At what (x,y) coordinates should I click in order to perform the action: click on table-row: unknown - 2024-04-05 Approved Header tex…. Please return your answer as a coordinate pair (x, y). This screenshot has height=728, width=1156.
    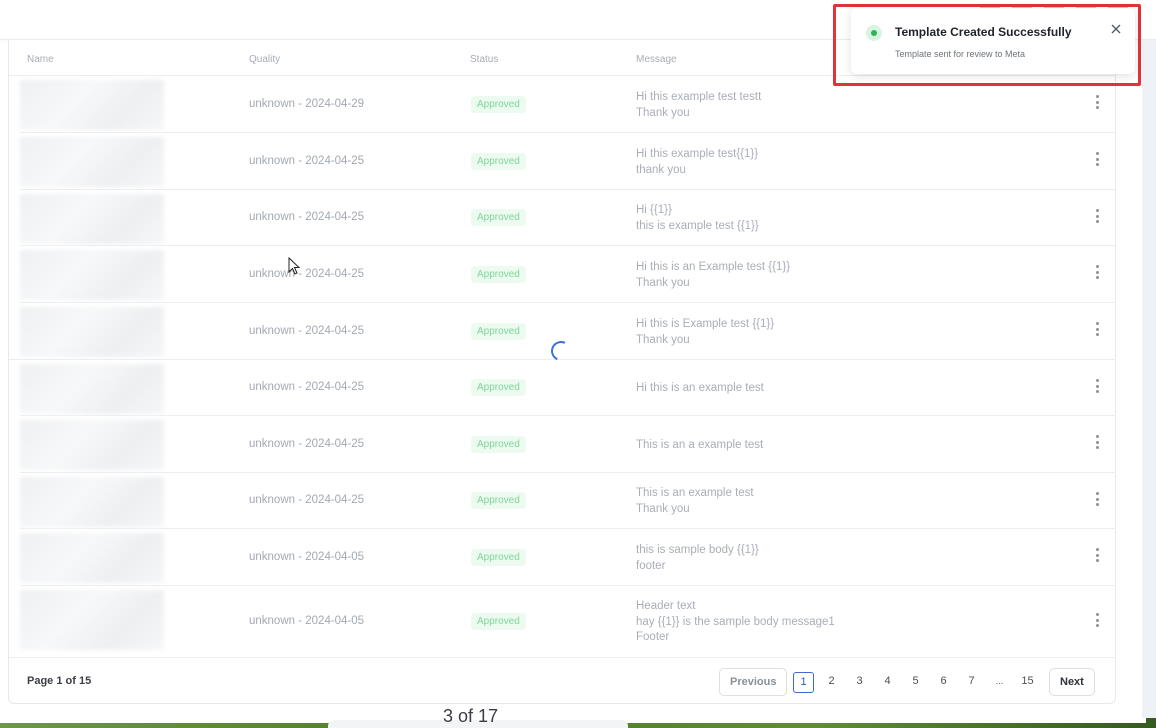
    Looking at the image, I should click on (568, 621).